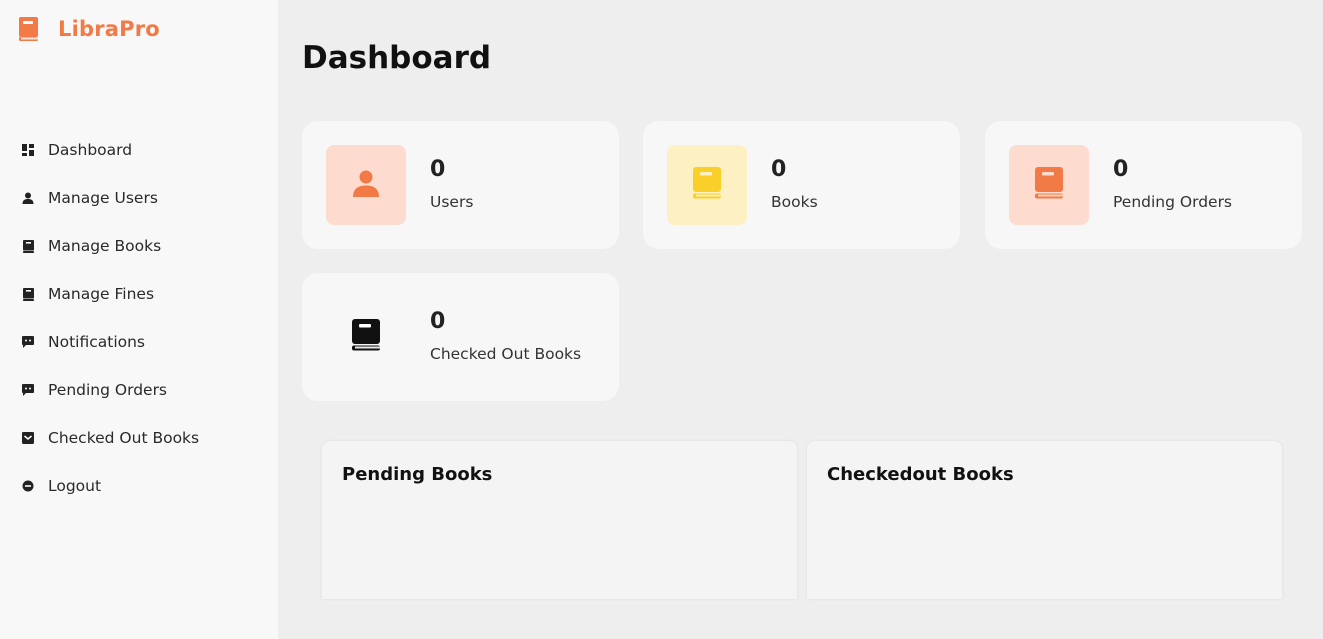 The height and width of the screenshot is (639, 1323). I want to click on sidebar-item-label: Manage Users, so click(103, 198).